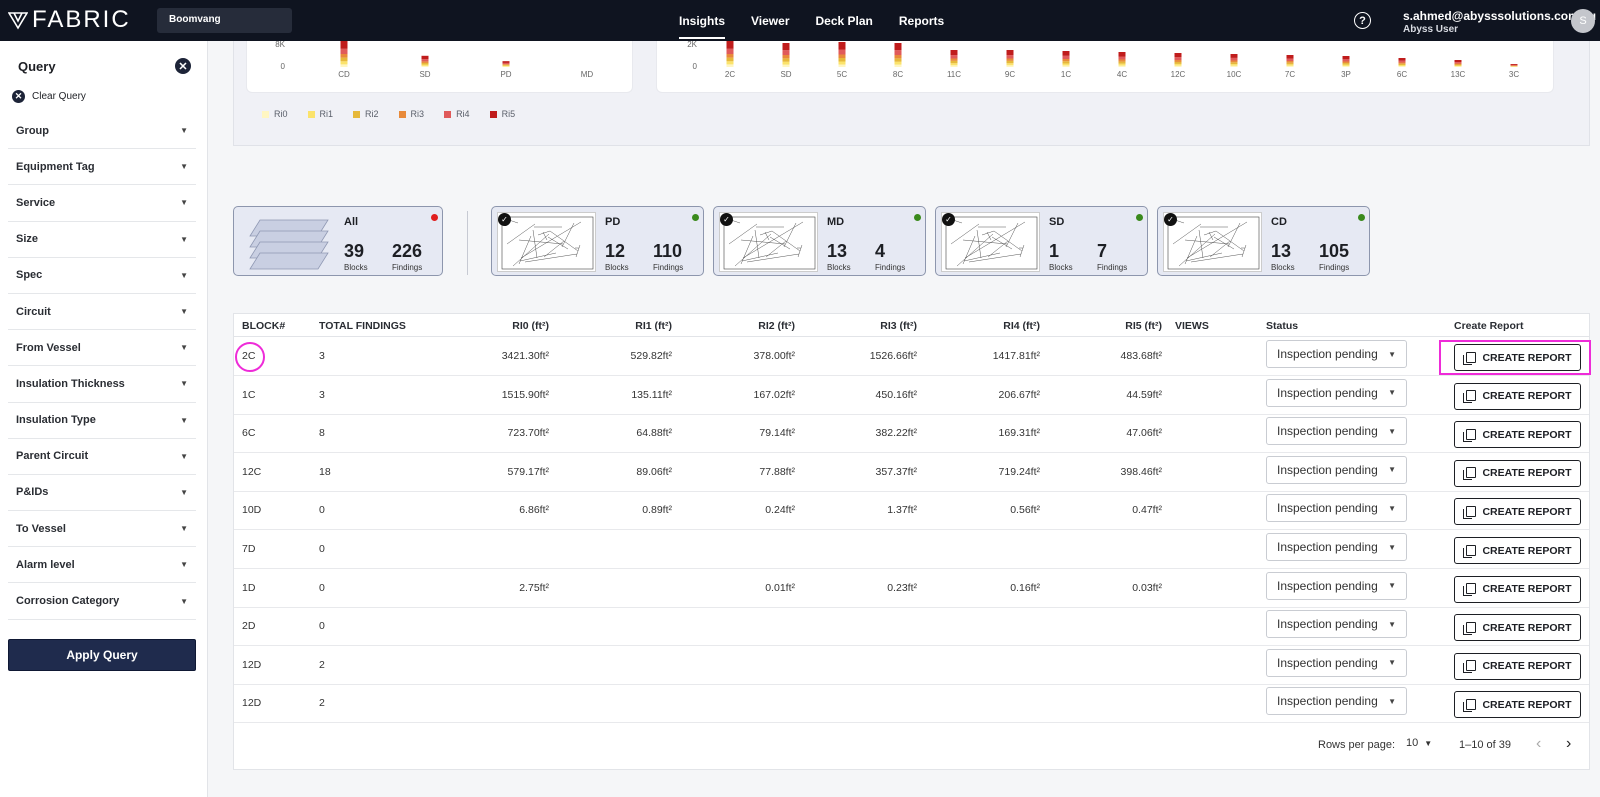 The height and width of the screenshot is (797, 1600). What do you see at coordinates (770, 20) in the screenshot?
I see `nav-viewer: Viewer` at bounding box center [770, 20].